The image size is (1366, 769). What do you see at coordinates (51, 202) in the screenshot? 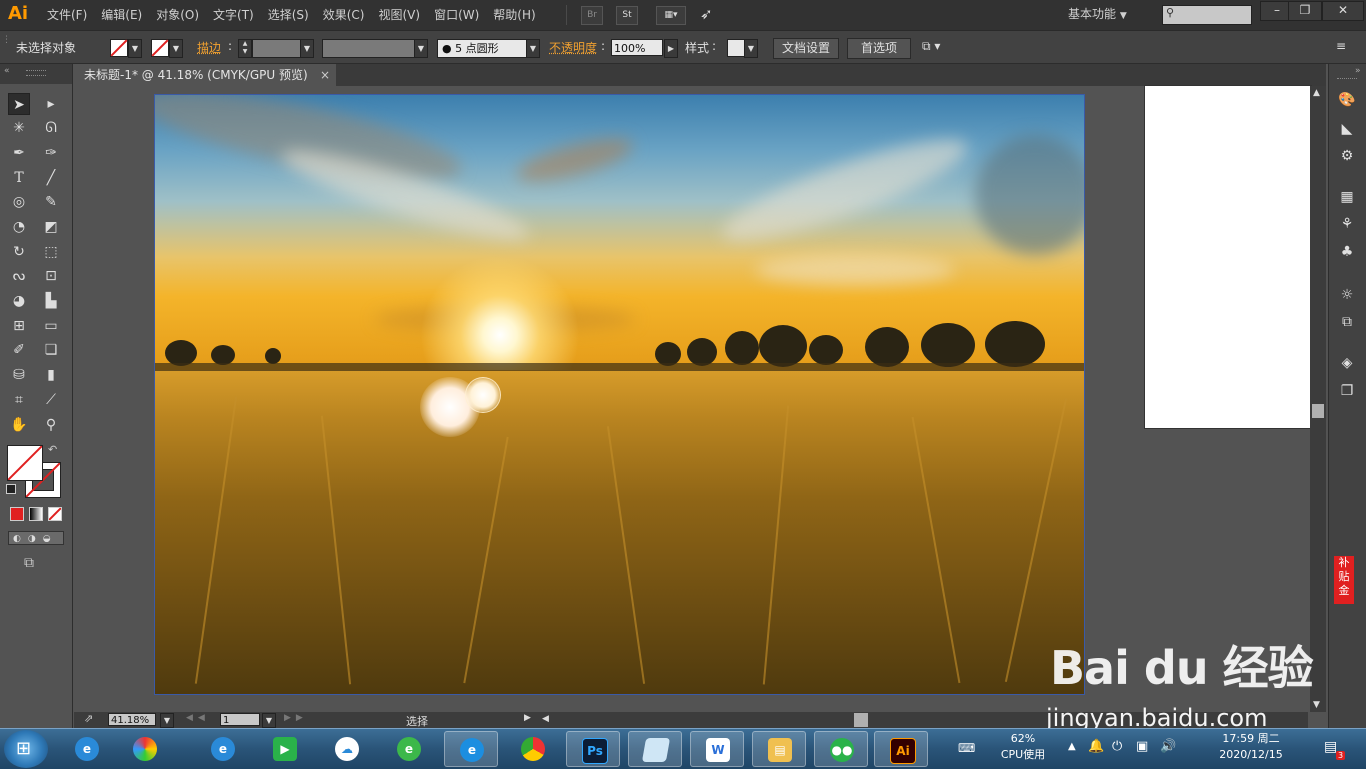
I see `paintbrush-icon: ✎` at bounding box center [51, 202].